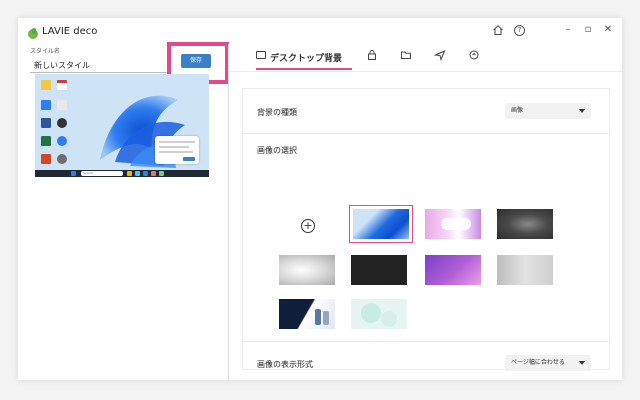 This screenshot has width=640, height=400. Describe the element at coordinates (568, 30) in the screenshot. I see `minimize-button: –` at that location.